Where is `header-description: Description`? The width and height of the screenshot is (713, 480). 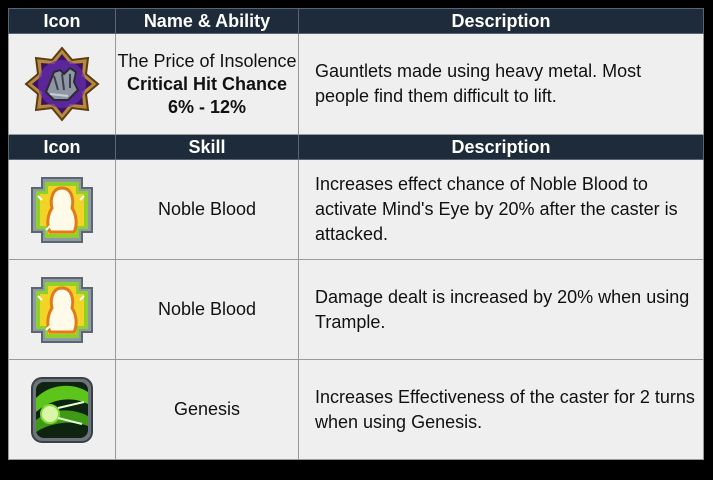
header-description: Description is located at coordinates (501, 21).